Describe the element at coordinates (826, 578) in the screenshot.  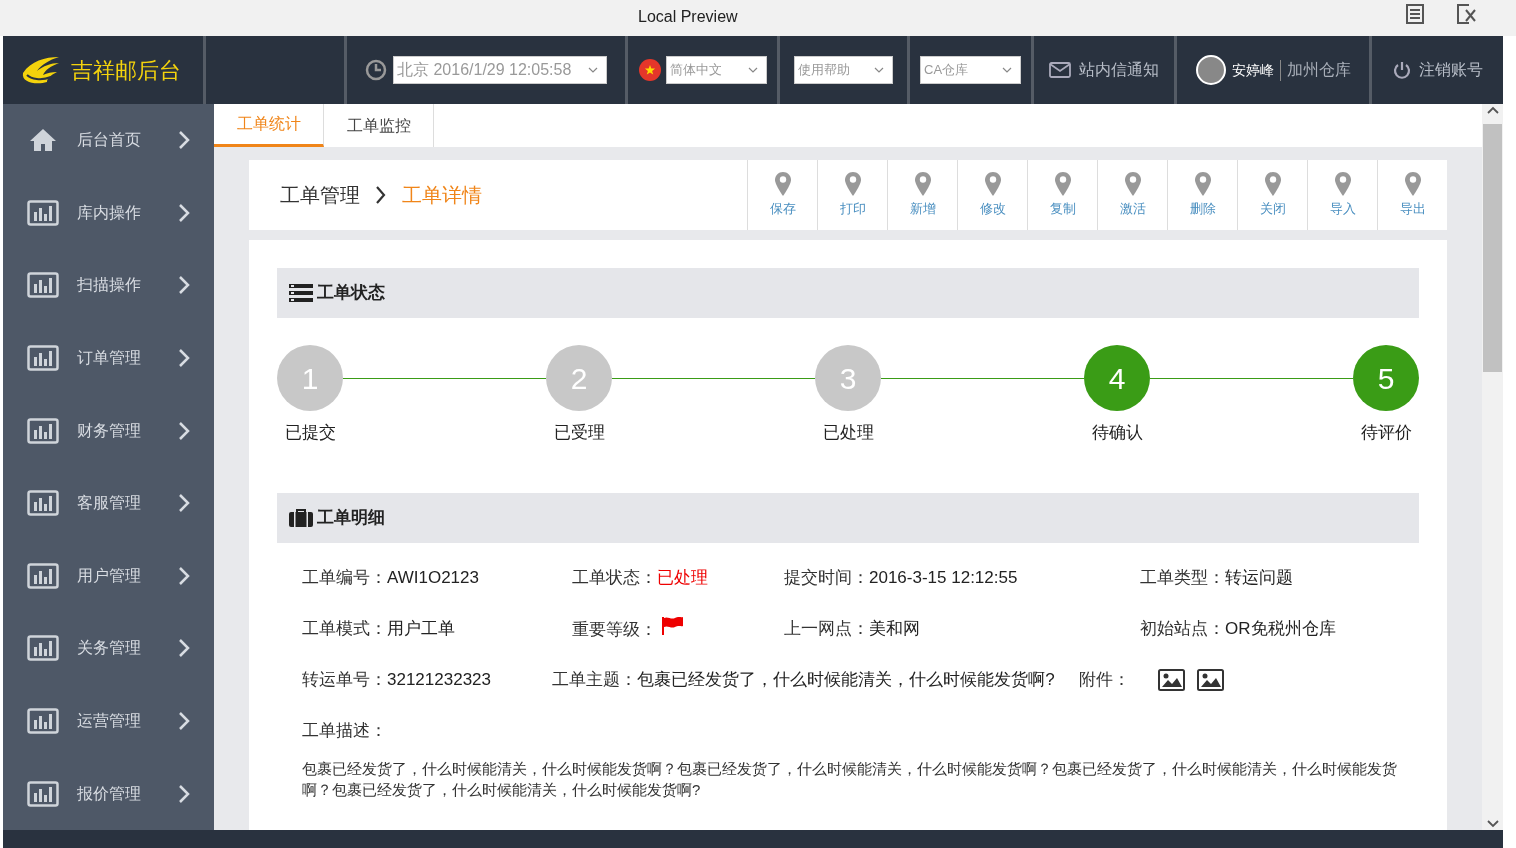
I see `field-label: 提交时间：` at that location.